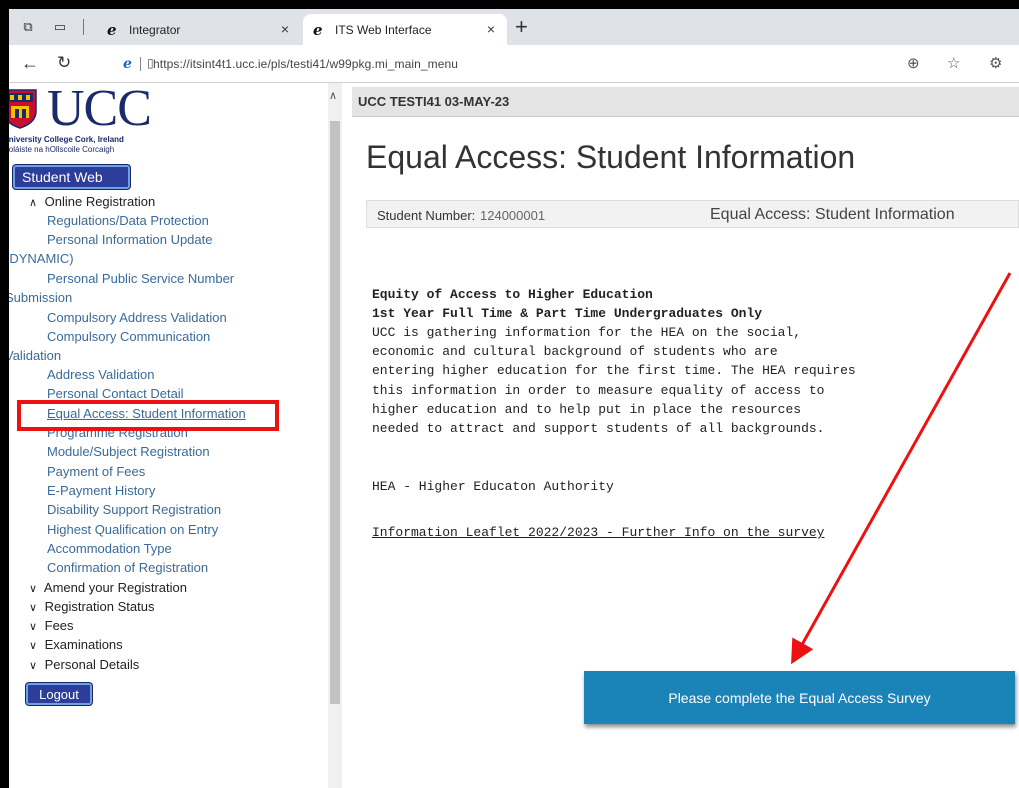 Image resolution: width=1019 pixels, height=788 pixels. Describe the element at coordinates (685, 102) in the screenshot. I see `session-header: UCC TESTI41 03-MAY-23` at that location.